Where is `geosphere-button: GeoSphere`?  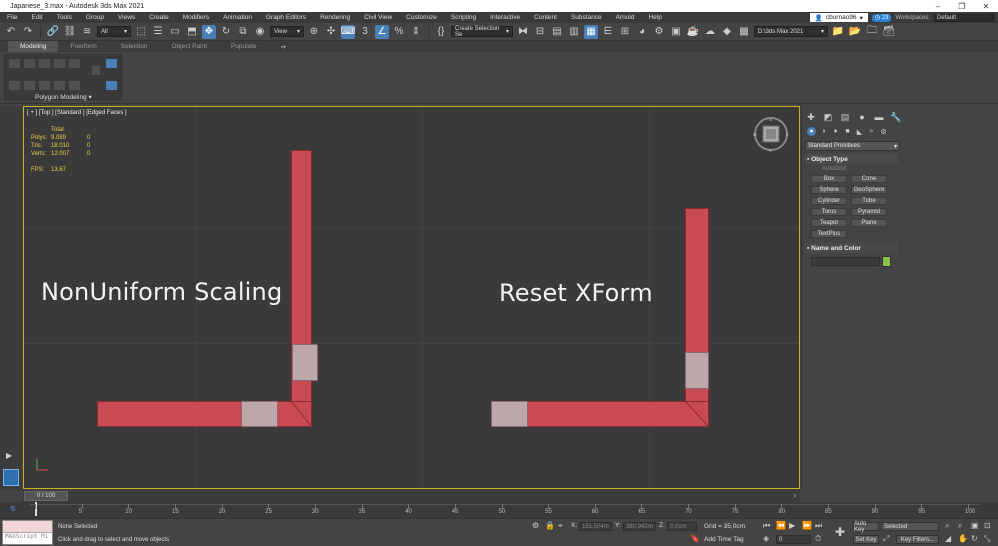
geosphere-button: GeoSphere is located at coordinates (869, 190).